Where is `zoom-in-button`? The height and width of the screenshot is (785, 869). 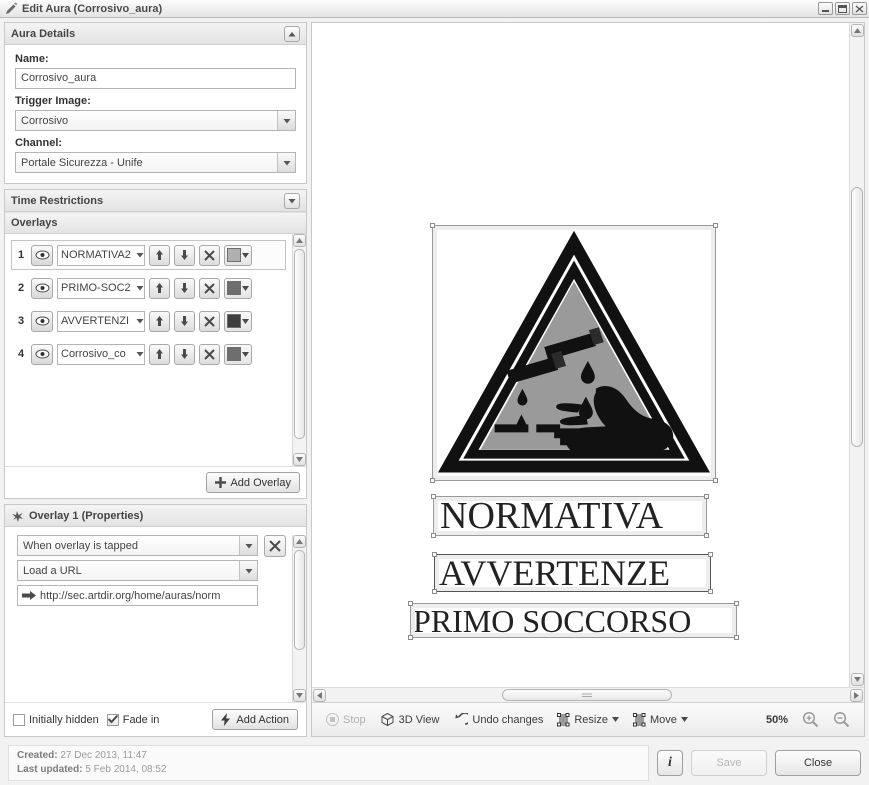
zoom-in-button is located at coordinates (810, 719).